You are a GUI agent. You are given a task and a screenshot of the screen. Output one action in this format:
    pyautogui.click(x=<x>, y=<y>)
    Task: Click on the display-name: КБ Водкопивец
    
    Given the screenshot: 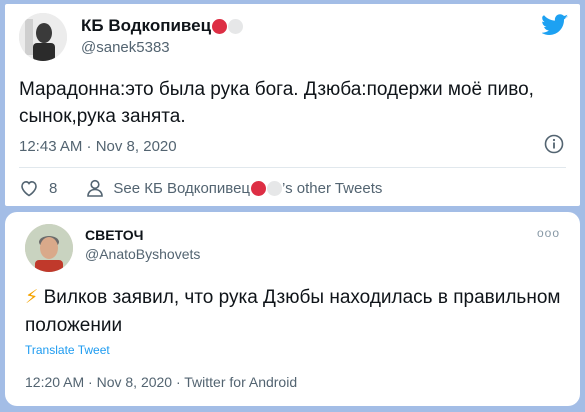 What is the action you would take?
    pyautogui.click(x=162, y=26)
    